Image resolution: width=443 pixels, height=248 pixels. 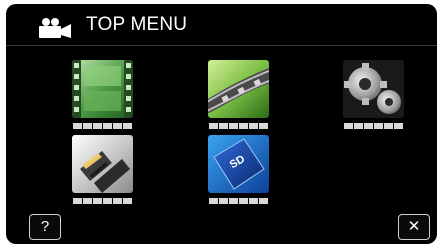 I want to click on menu-item-edit, so click(x=238, y=97).